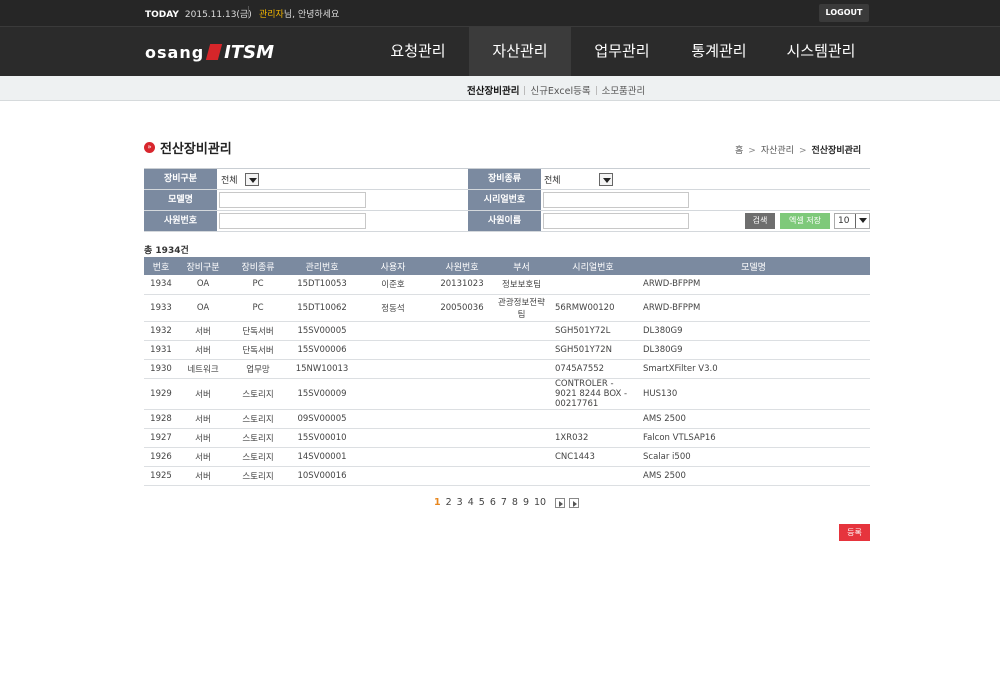 The width and height of the screenshot is (1000, 687). What do you see at coordinates (739, 151) in the screenshot?
I see `breadcrumb-home: 홈` at bounding box center [739, 151].